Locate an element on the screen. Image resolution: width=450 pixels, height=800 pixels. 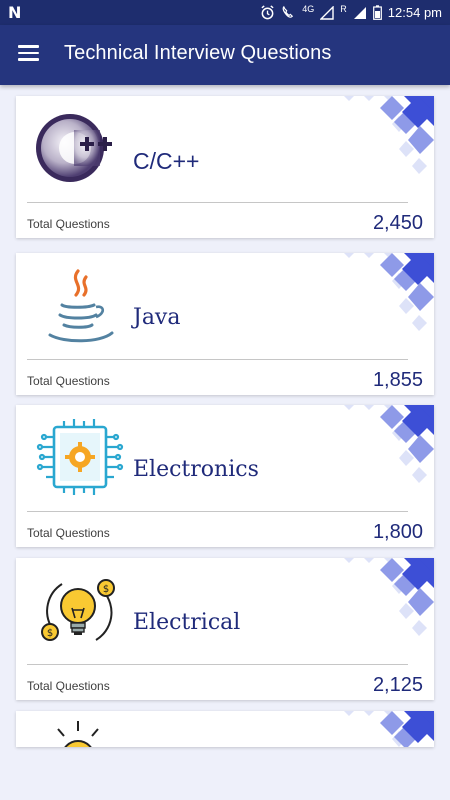
alarm-icon is located at coordinates (267, 12).